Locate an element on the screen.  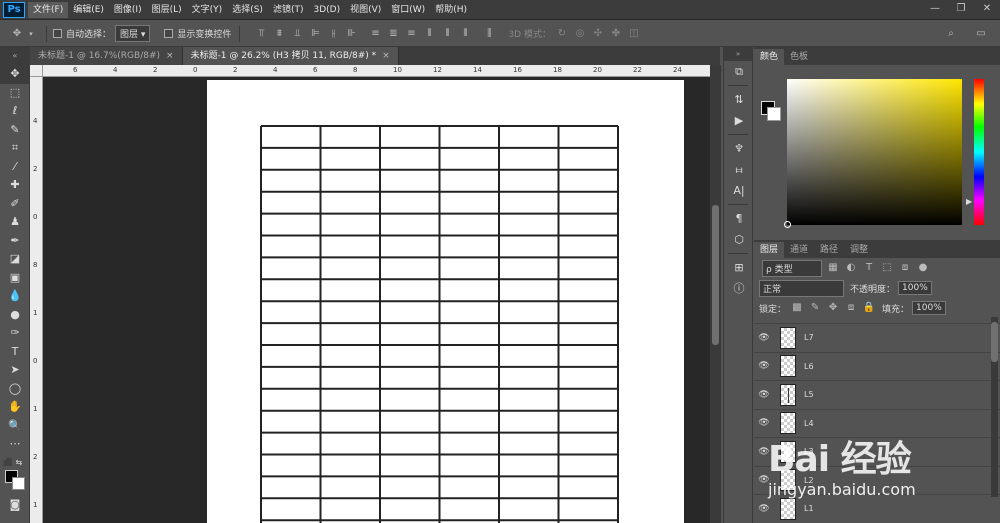
swap-colors-icon: ⬛ ⇆ is located at coordinates (15, 461).